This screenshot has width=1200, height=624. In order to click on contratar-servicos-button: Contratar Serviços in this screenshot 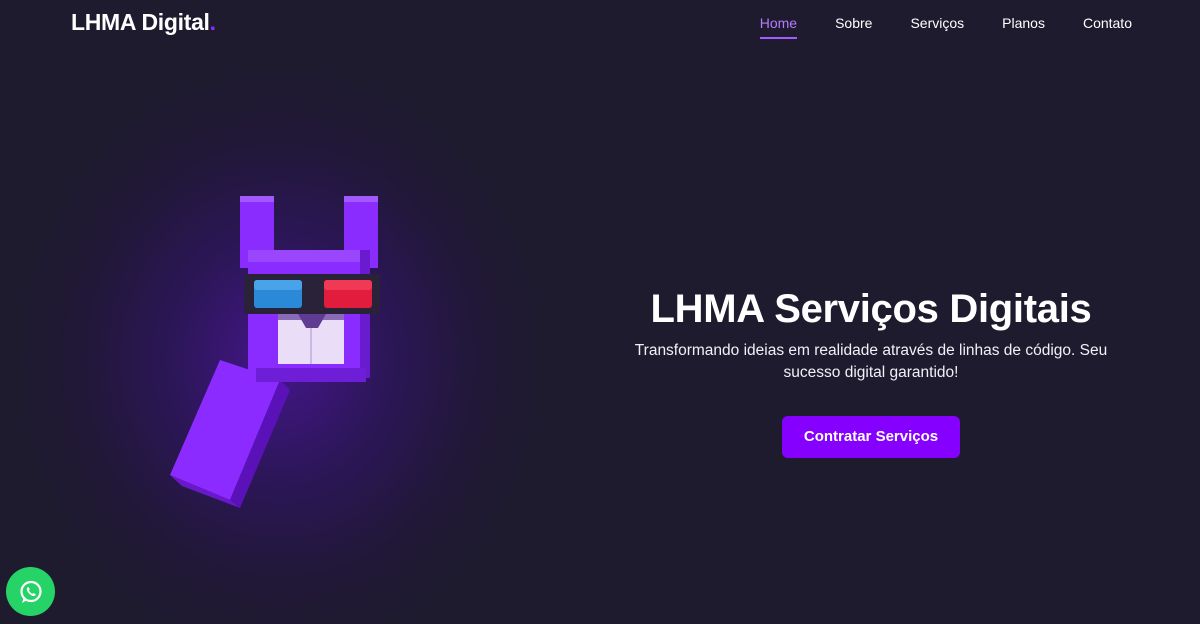, I will do `click(871, 437)`.